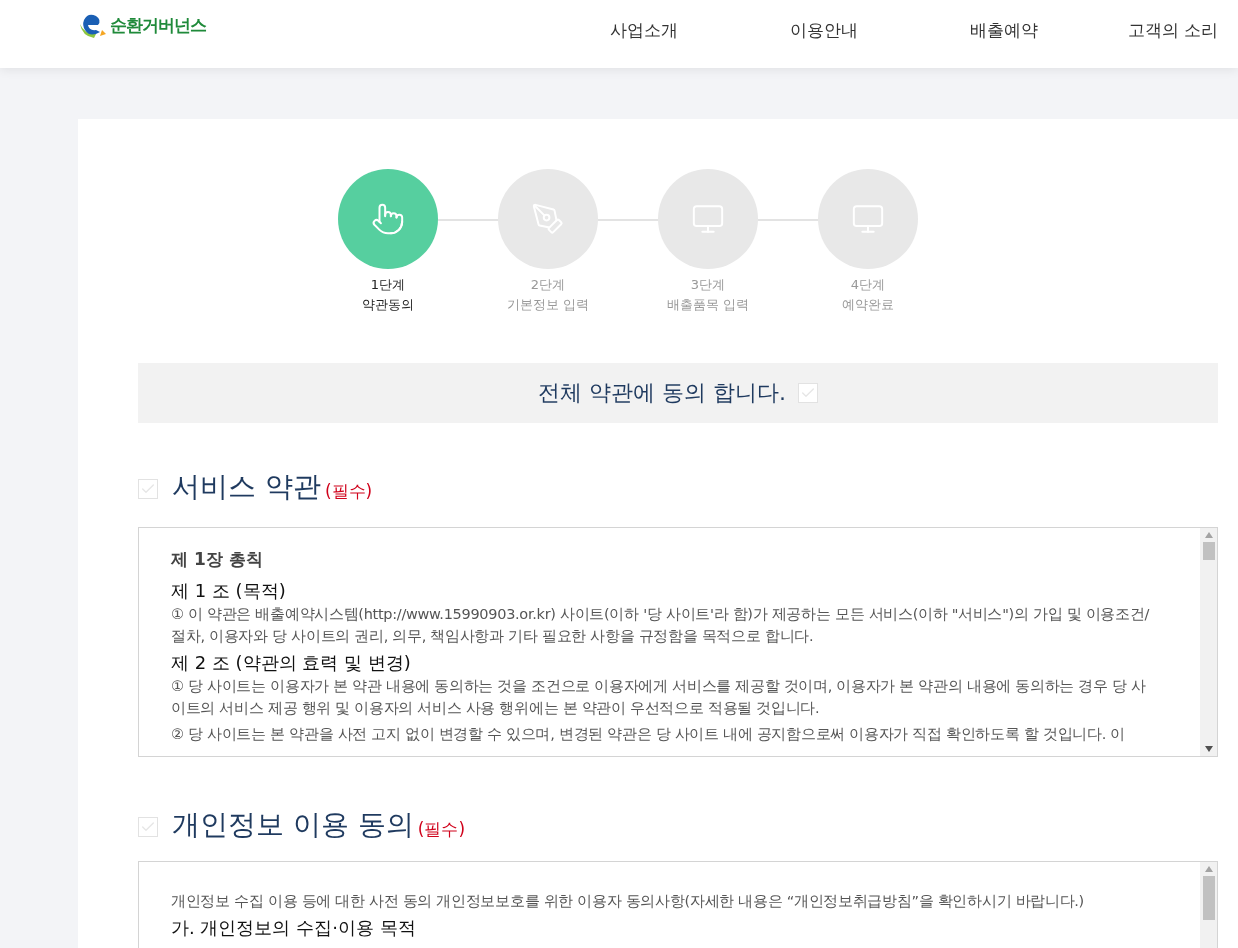 The width and height of the screenshot is (1238, 948). What do you see at coordinates (1208, 749) in the screenshot?
I see `scroll-down-arrow-icon` at bounding box center [1208, 749].